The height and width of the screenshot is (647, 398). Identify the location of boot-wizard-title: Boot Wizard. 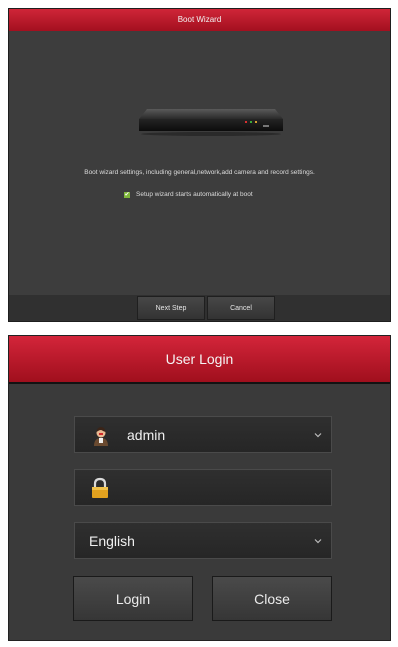
(199, 20).